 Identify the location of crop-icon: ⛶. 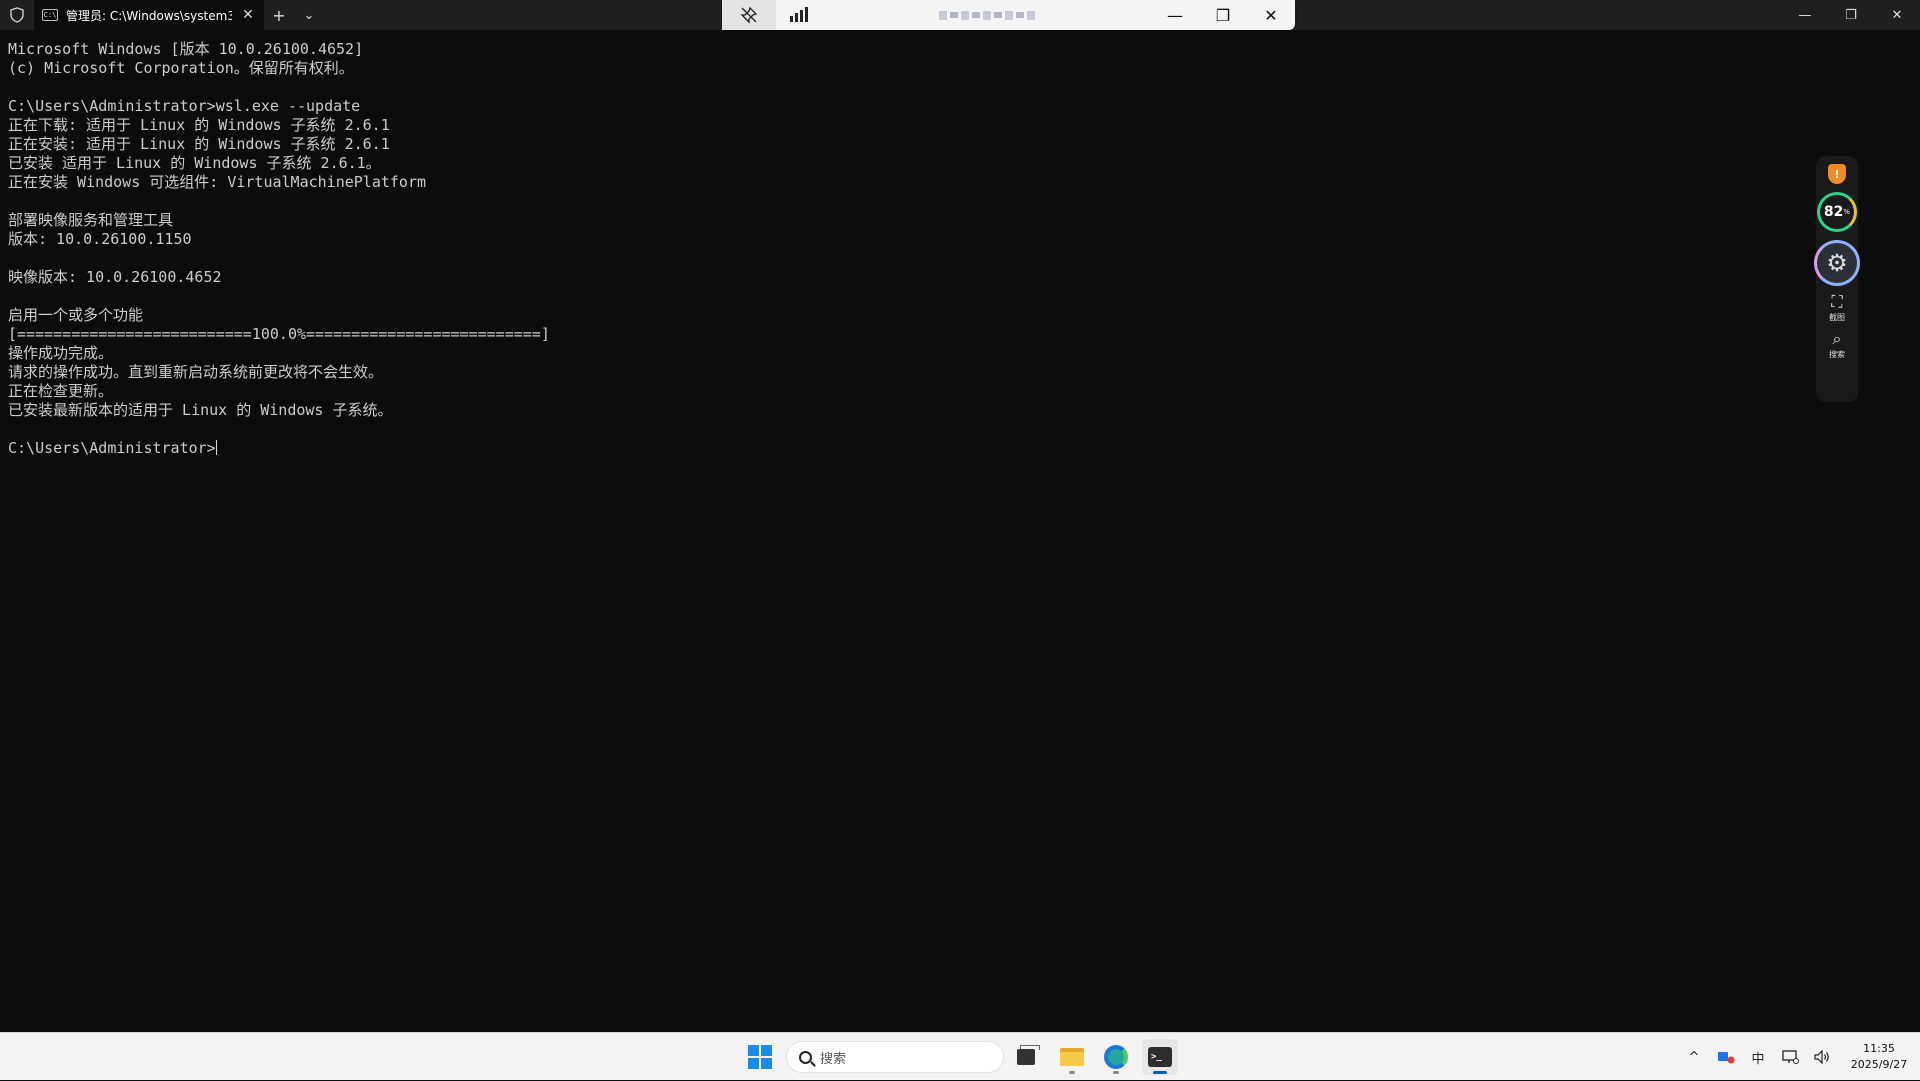
(1837, 301).